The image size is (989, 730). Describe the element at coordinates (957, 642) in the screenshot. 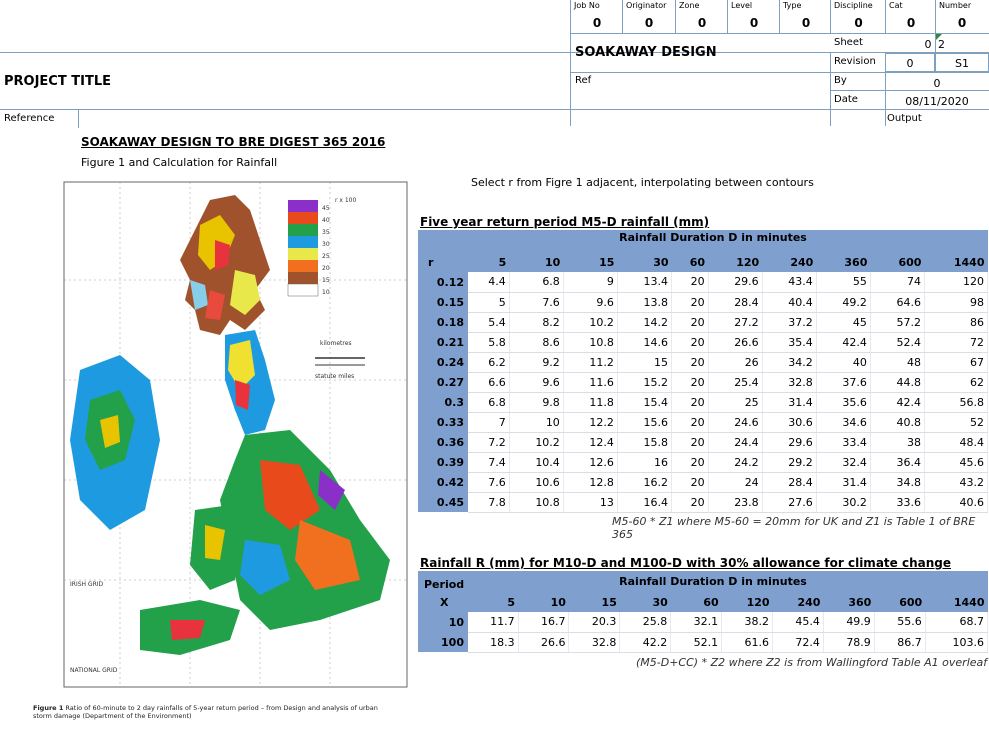

I see `table-cell: 103.6` at that location.